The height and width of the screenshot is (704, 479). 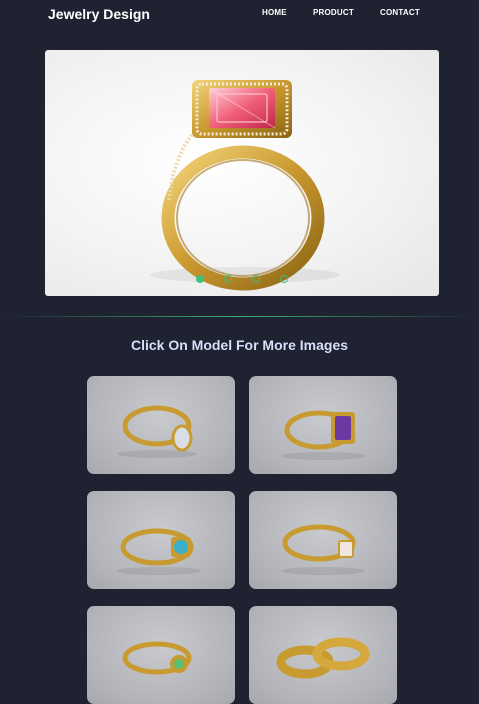 I want to click on gallery-title: Click On Model For More Images, so click(x=239, y=345).